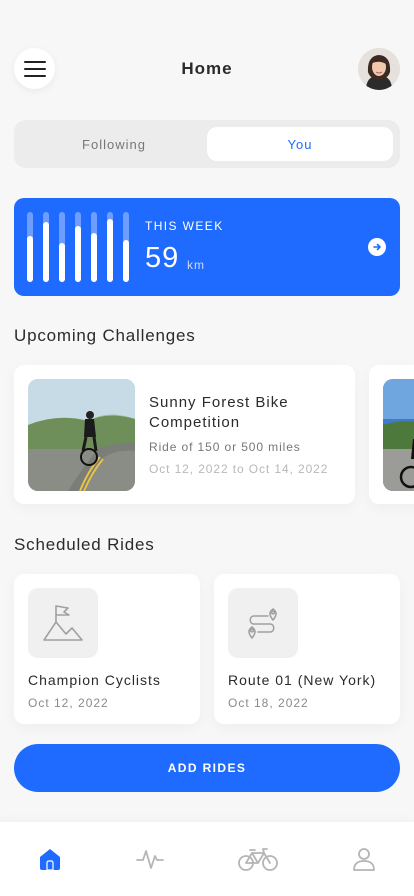 The width and height of the screenshot is (414, 896). I want to click on weekly-summary-card: THIS WEEK 59 km, so click(207, 247).